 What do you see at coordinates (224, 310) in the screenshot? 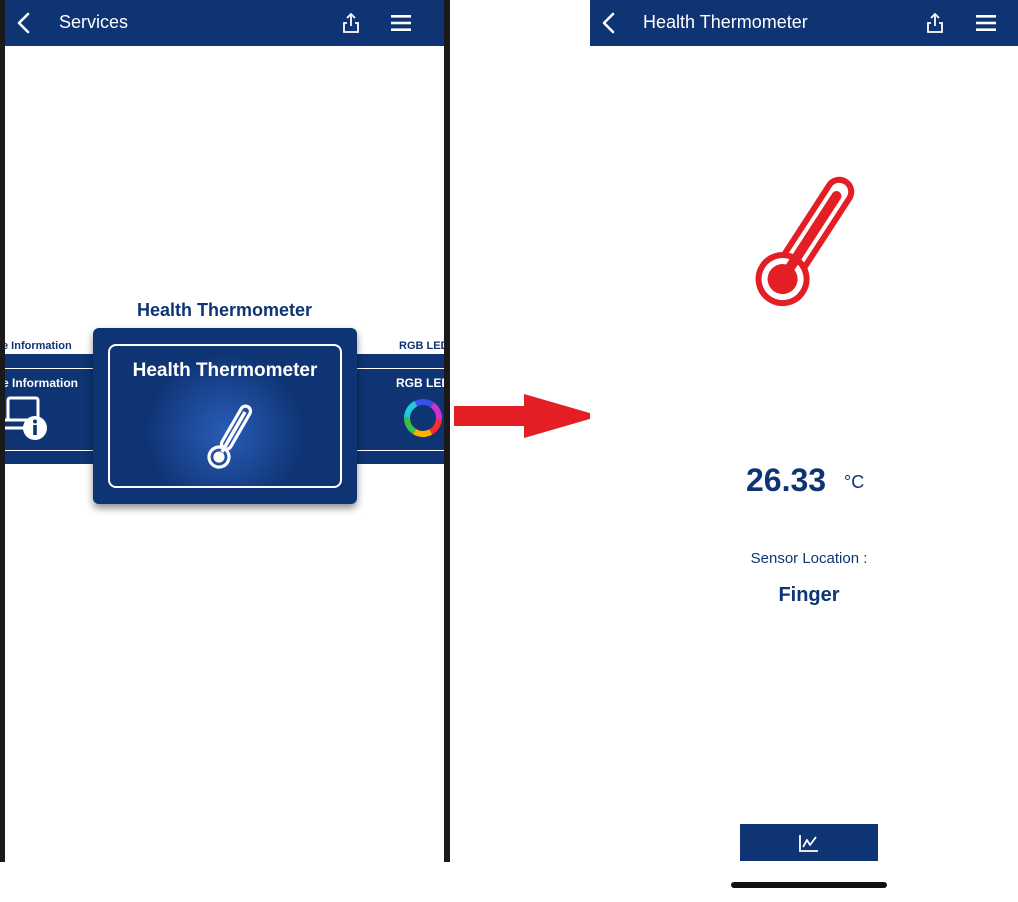
I see `carousel-heading: Health Thermometer` at bounding box center [224, 310].